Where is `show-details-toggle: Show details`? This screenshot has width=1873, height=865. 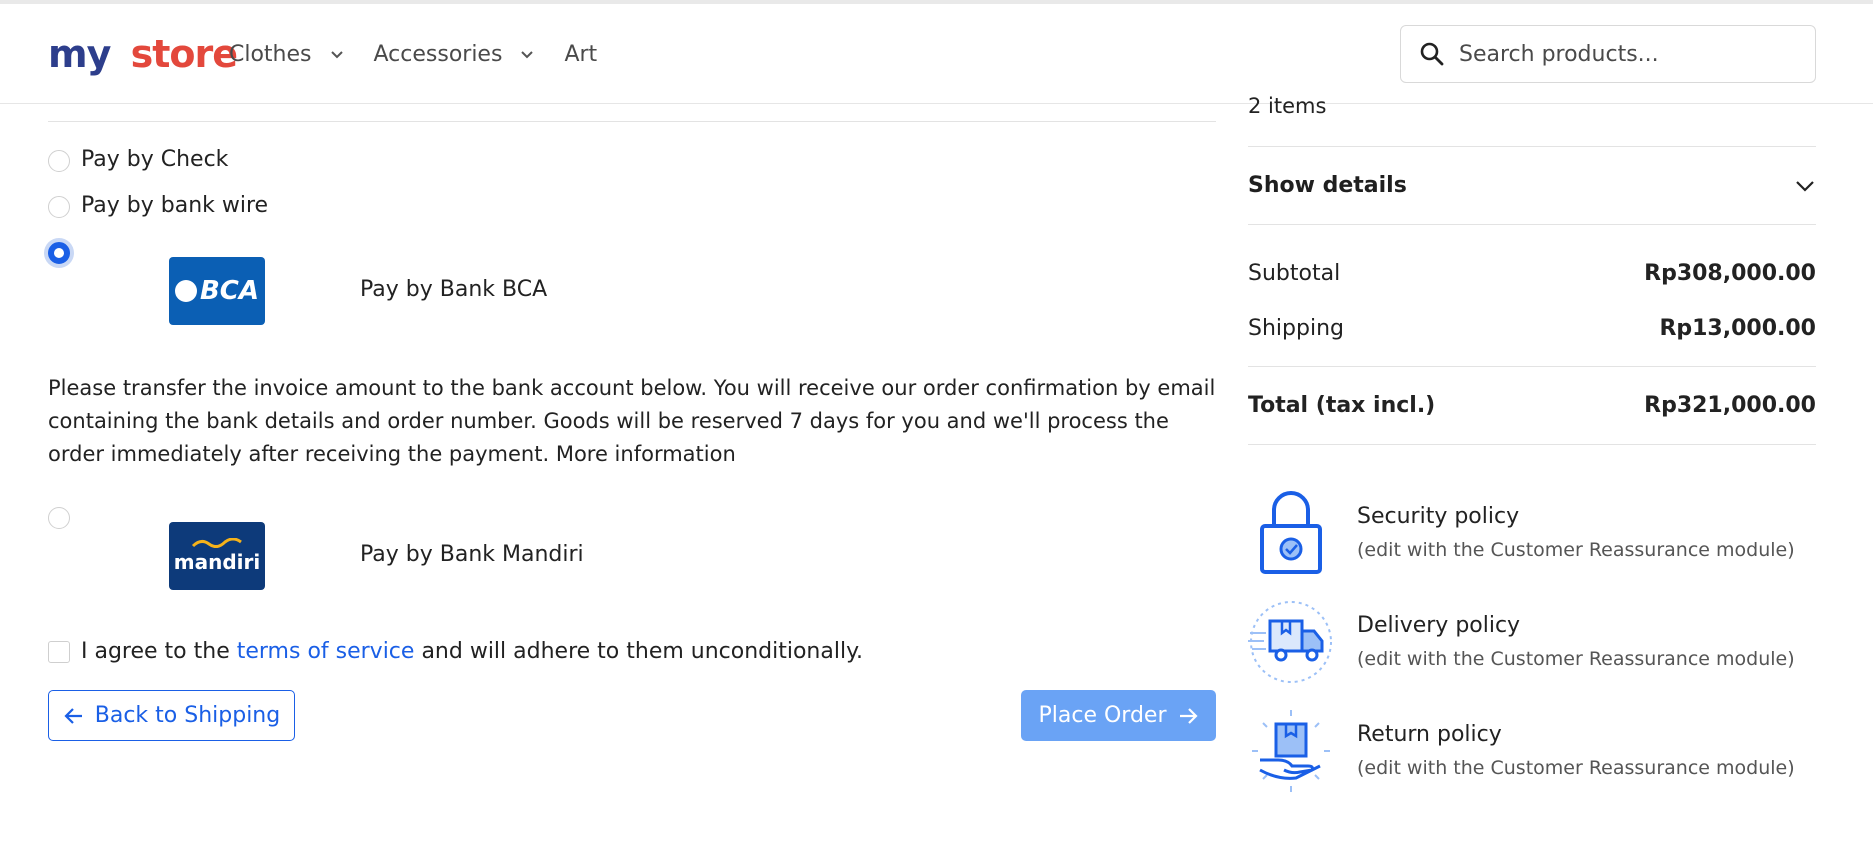
show-details-toggle: Show details is located at coordinates (1532, 185).